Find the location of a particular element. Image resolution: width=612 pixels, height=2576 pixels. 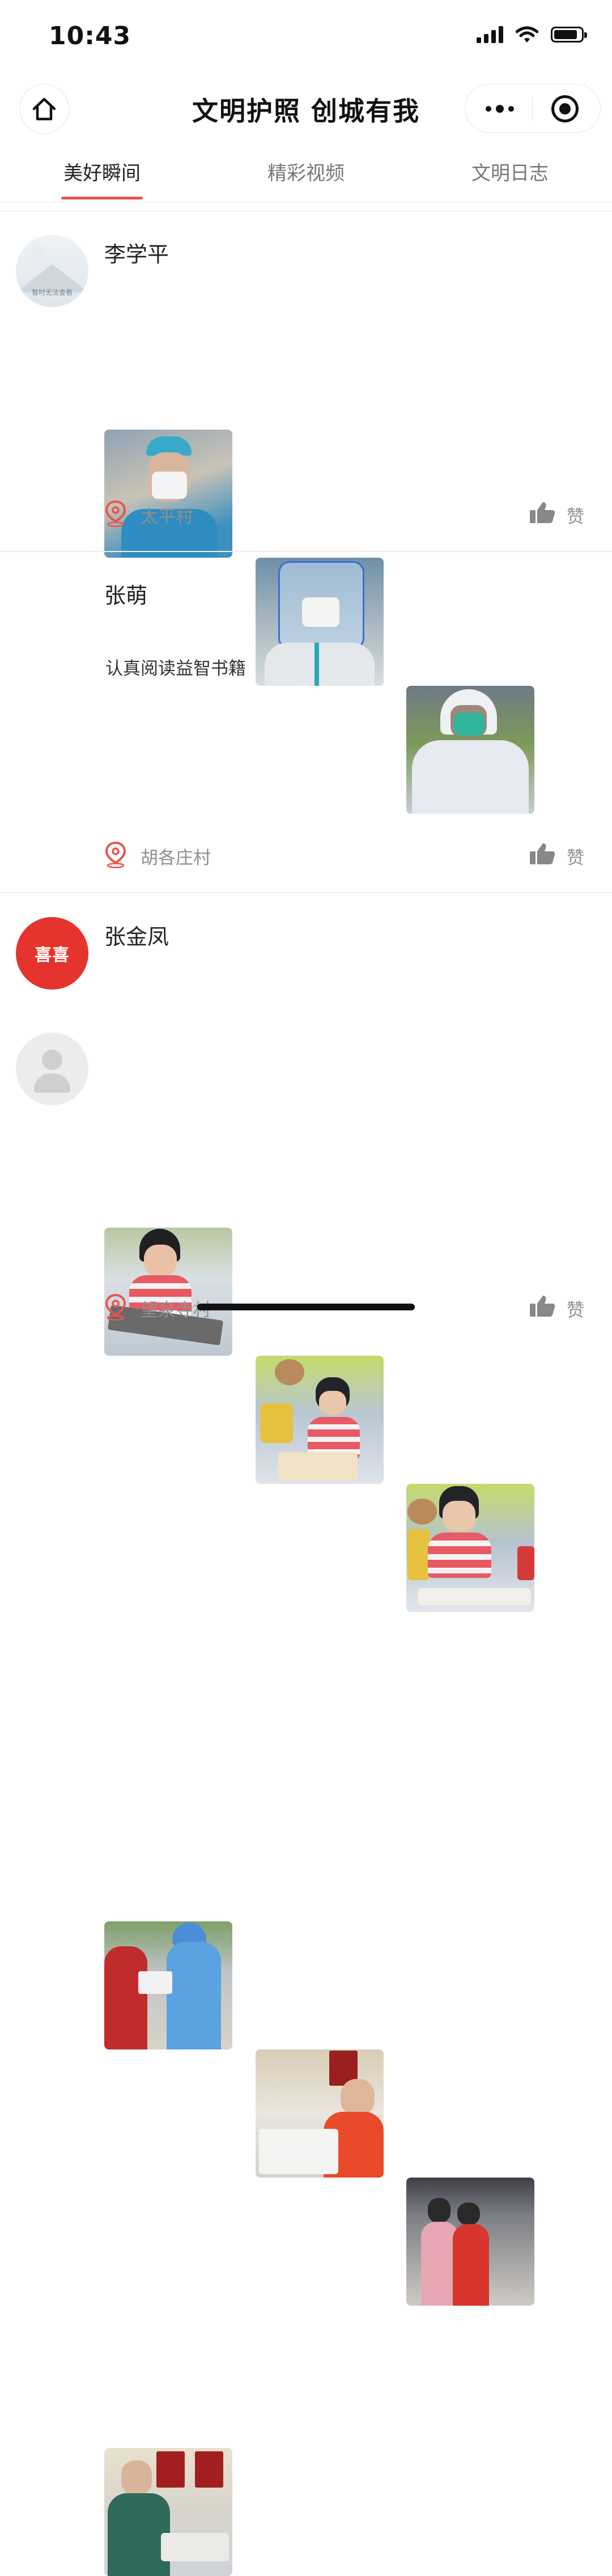

avatar-caption: 暂时无法查看 is located at coordinates (52, 292).